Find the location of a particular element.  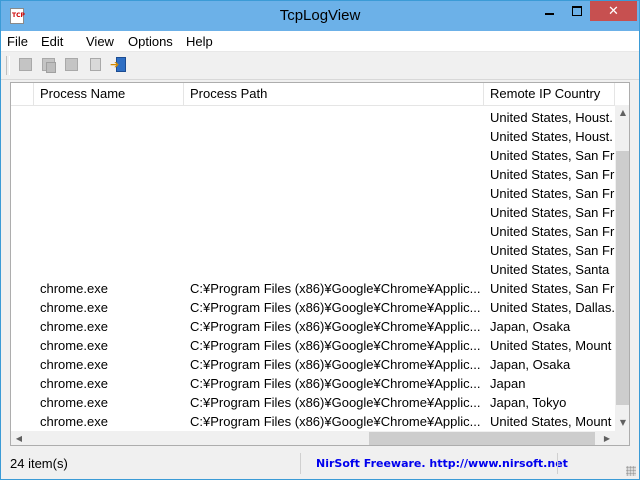

properties-icon is located at coordinates (71, 64).